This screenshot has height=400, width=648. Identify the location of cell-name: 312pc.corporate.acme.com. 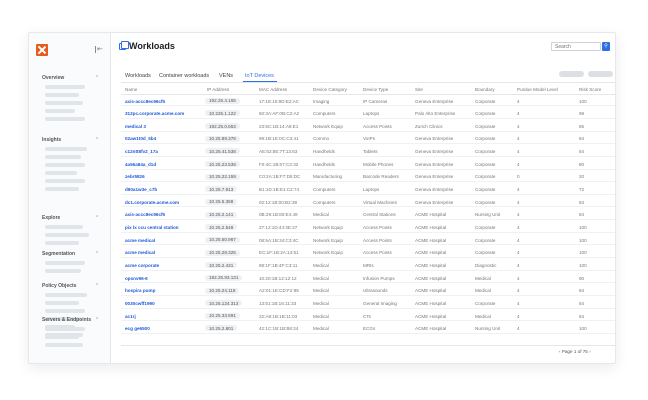
(154, 113).